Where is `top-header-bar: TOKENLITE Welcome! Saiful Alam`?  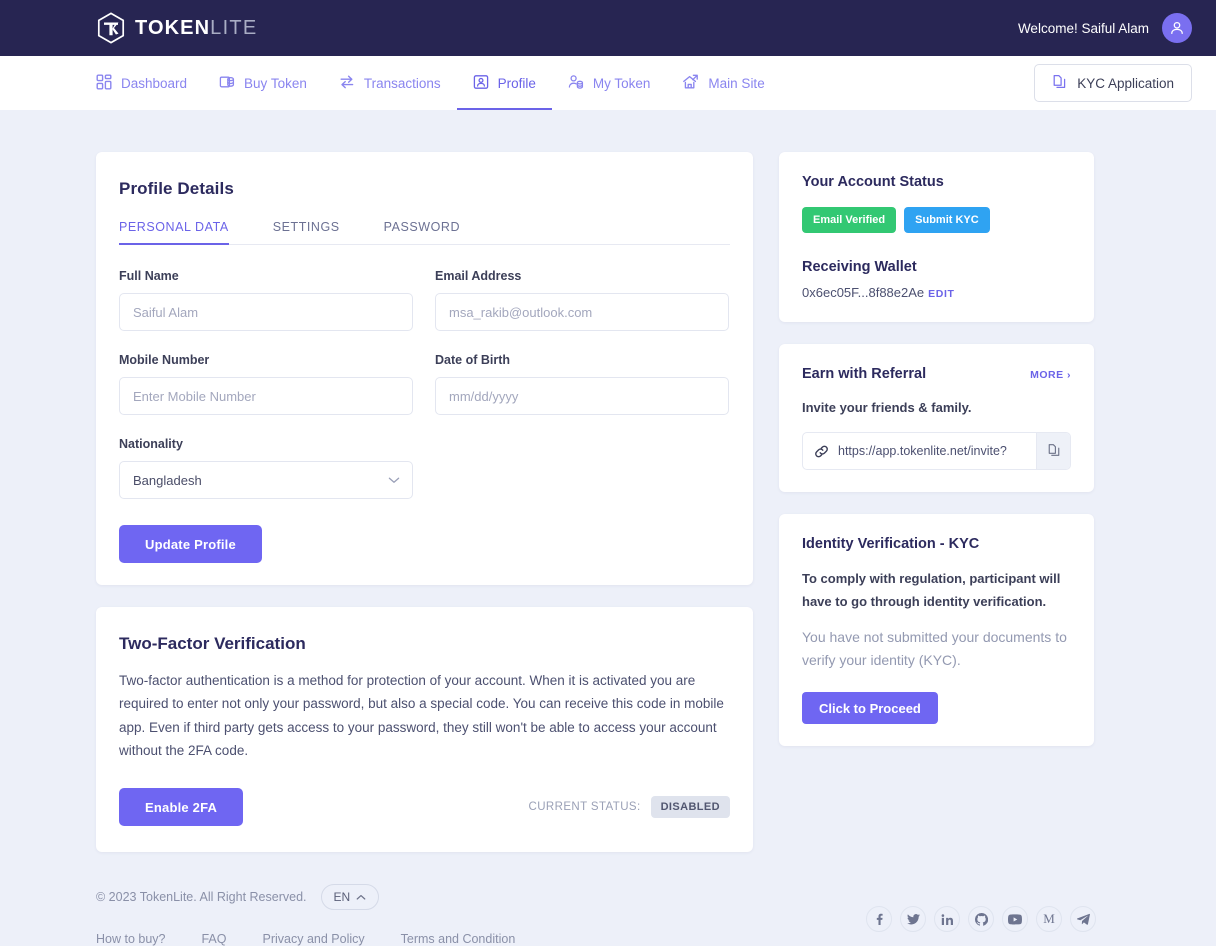
top-header-bar: TOKENLITE Welcome! Saiful Alam is located at coordinates (608, 28).